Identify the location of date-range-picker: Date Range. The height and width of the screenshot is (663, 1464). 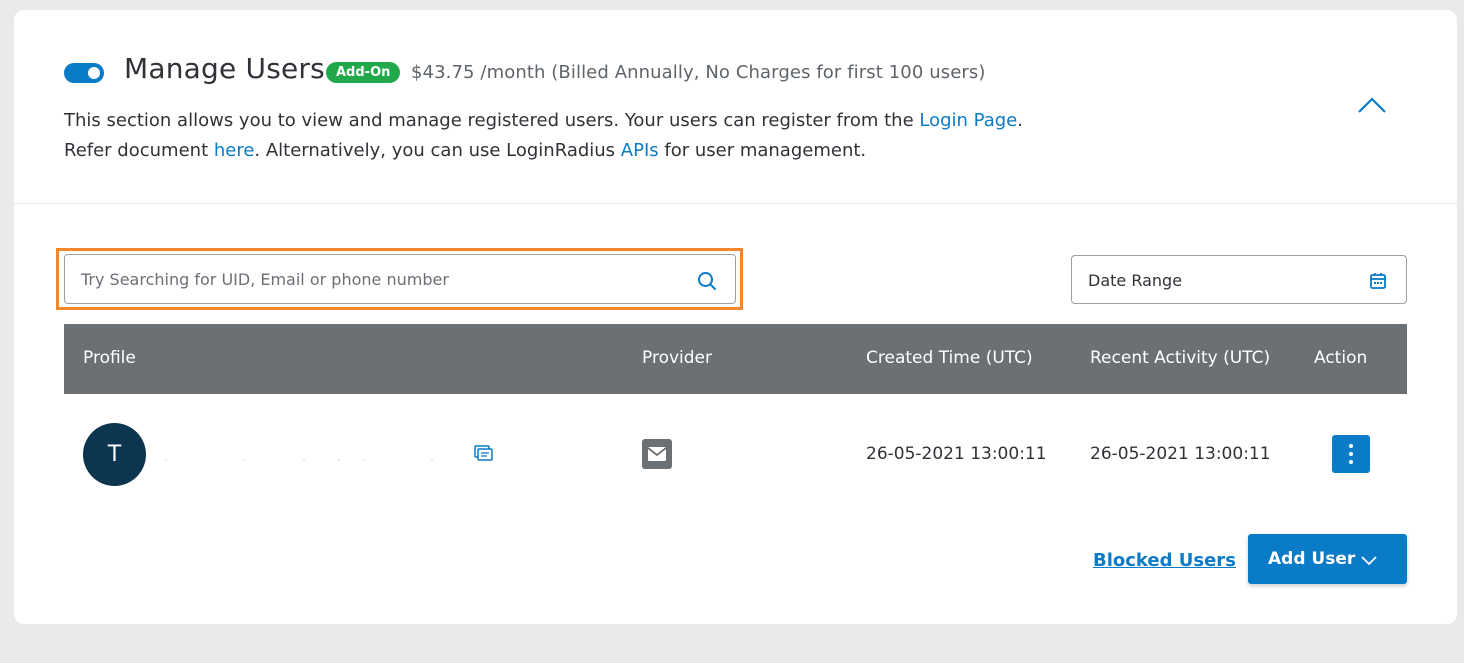
(1239, 279).